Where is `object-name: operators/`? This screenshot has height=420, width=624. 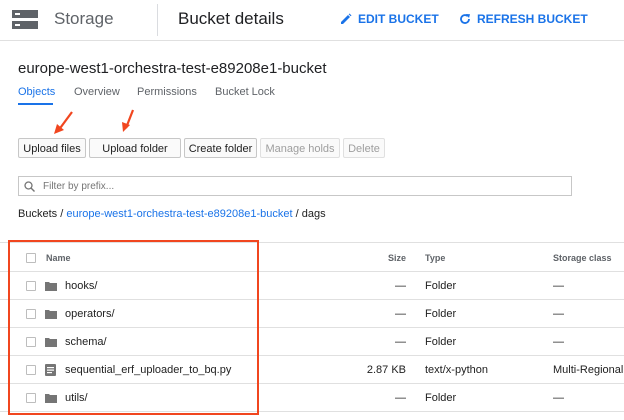 object-name: operators/ is located at coordinates (90, 314).